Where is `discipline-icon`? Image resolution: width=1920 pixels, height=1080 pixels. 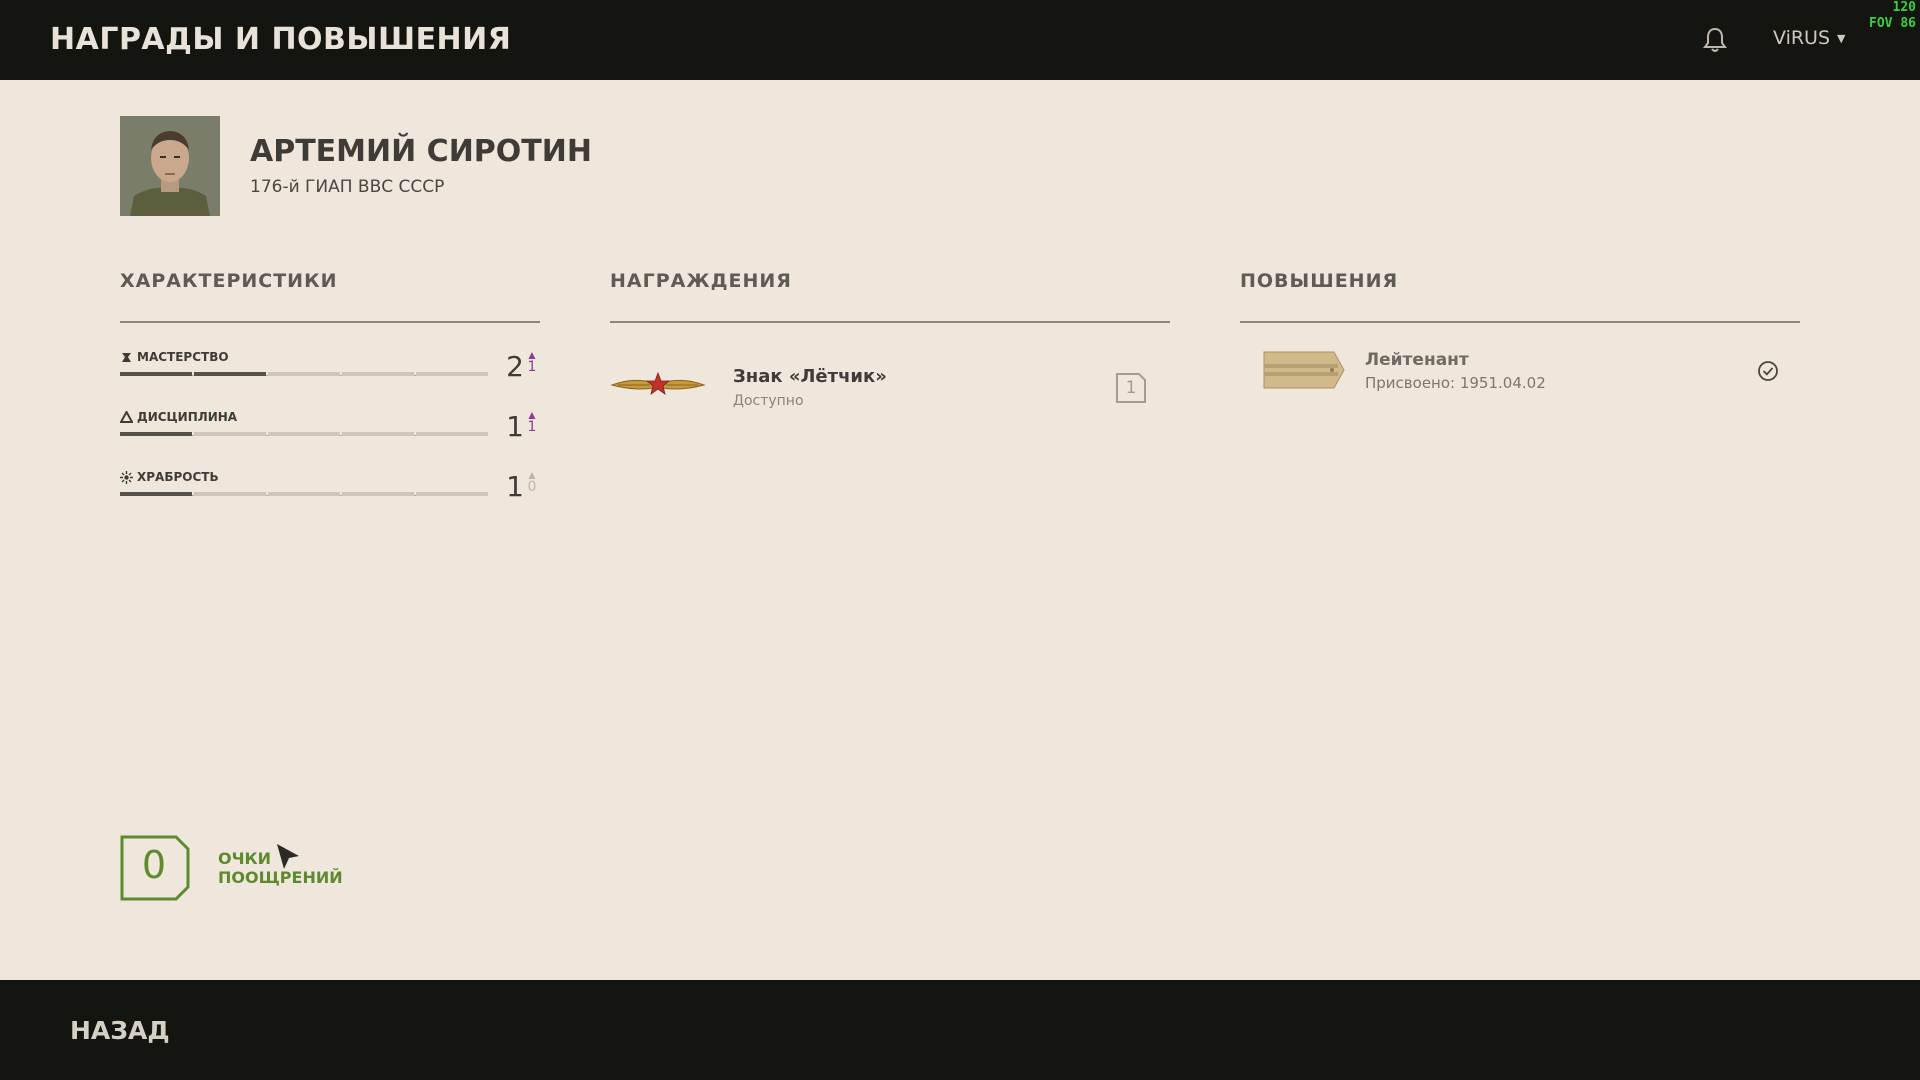
discipline-icon is located at coordinates (126, 416).